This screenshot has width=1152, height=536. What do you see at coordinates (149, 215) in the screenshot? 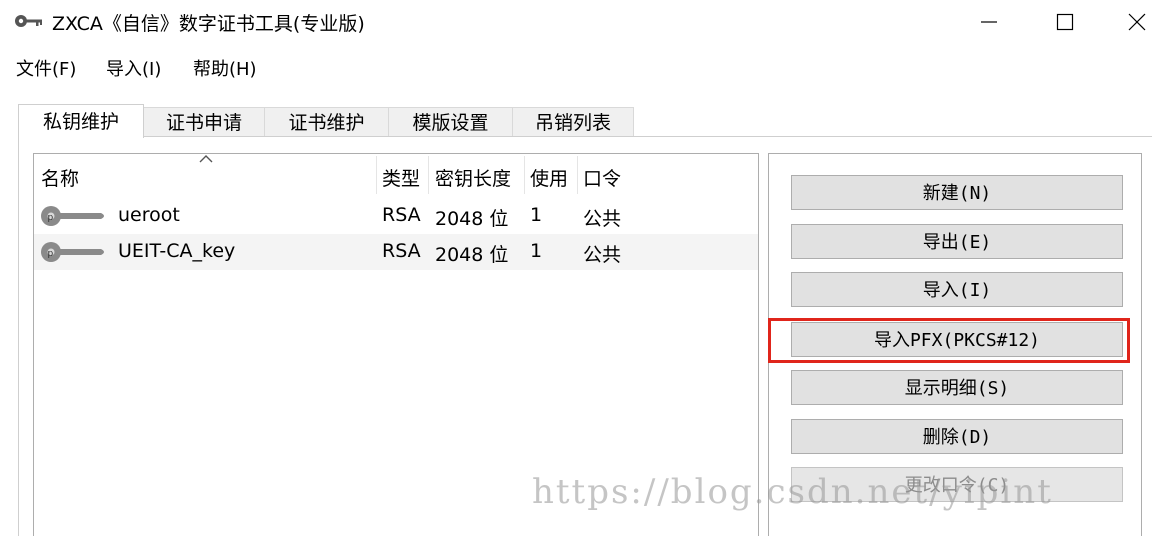
I see `row-name: ueroot` at bounding box center [149, 215].